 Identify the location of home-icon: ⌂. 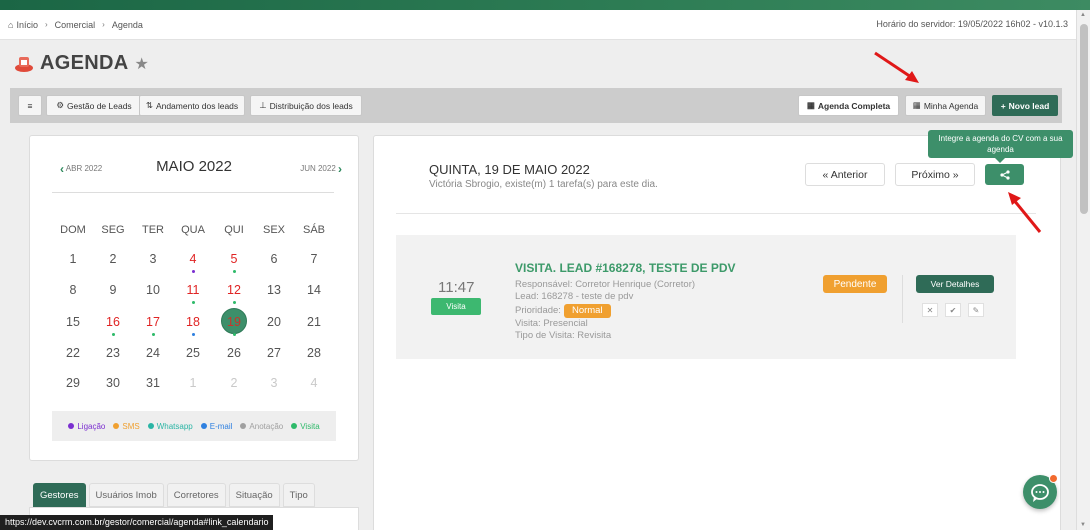
(10, 25).